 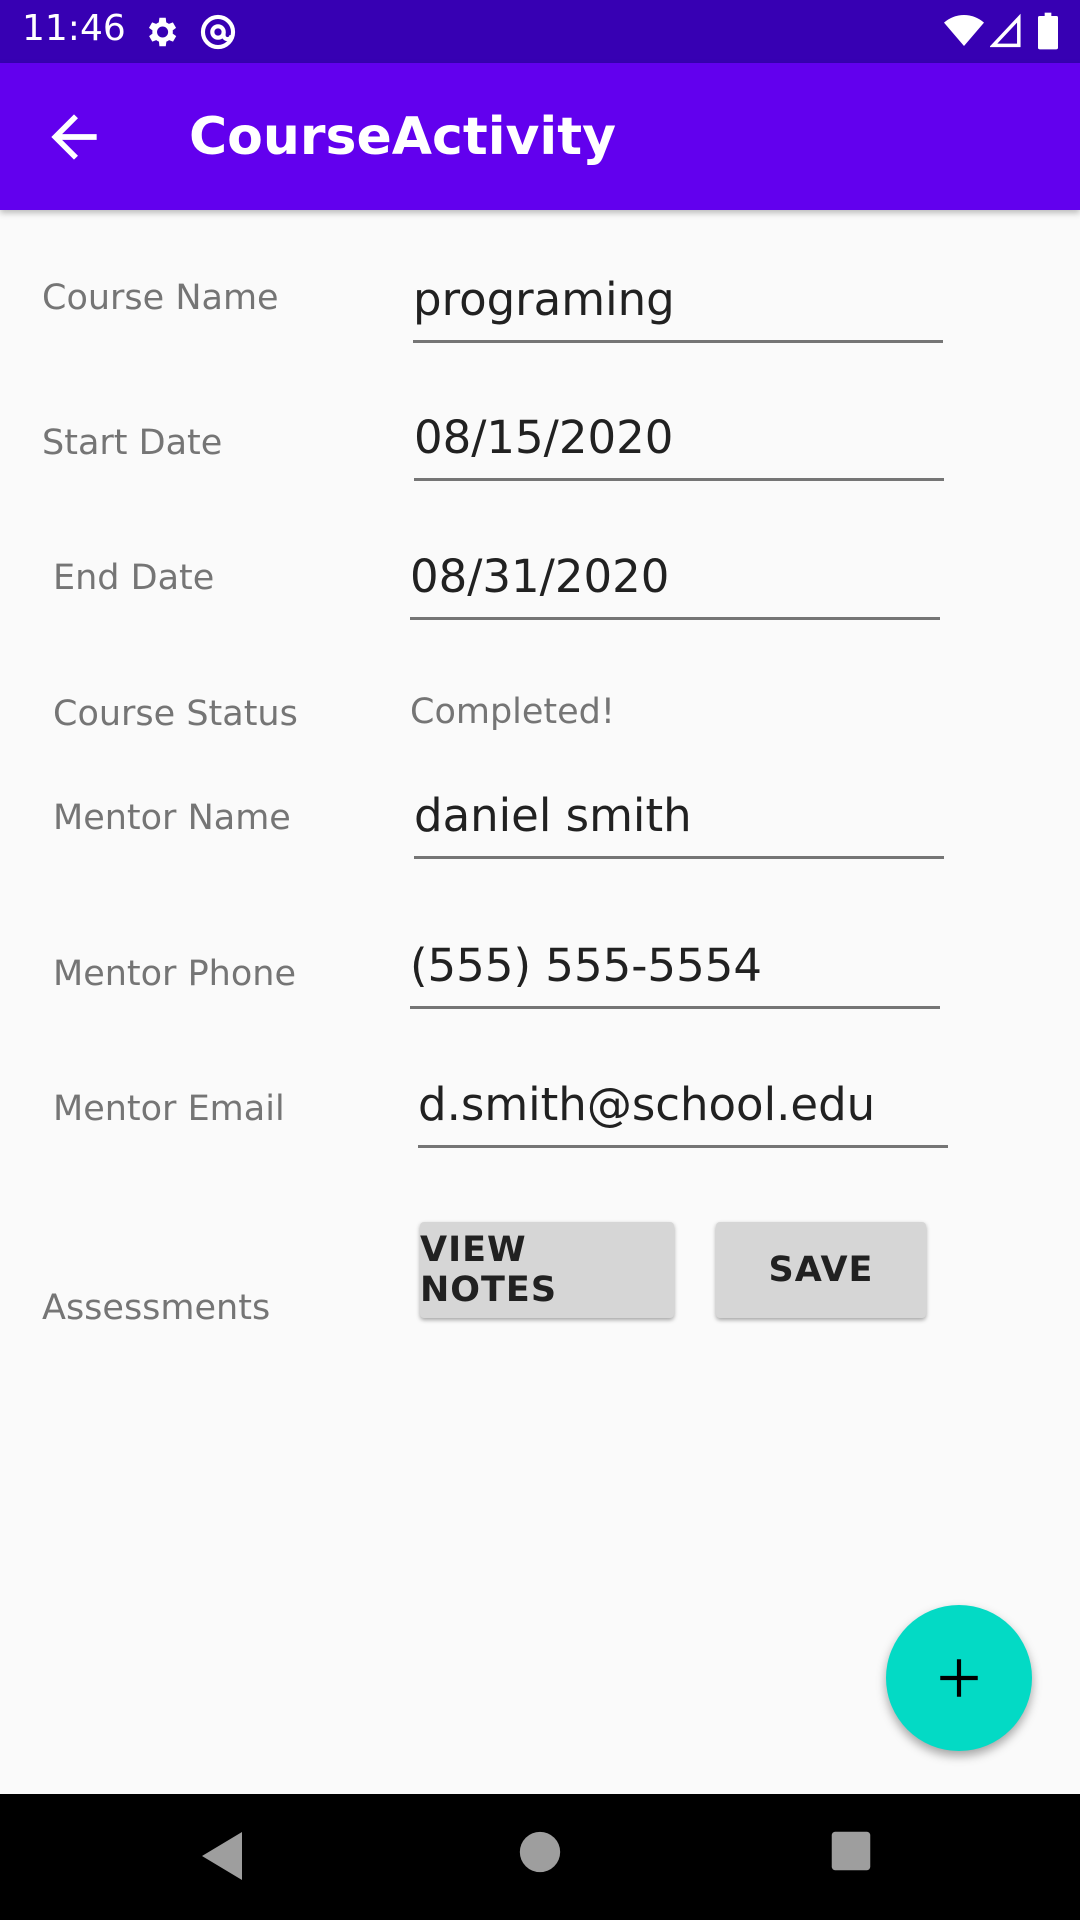 I want to click on navigation-bar, so click(x=540, y=1857).